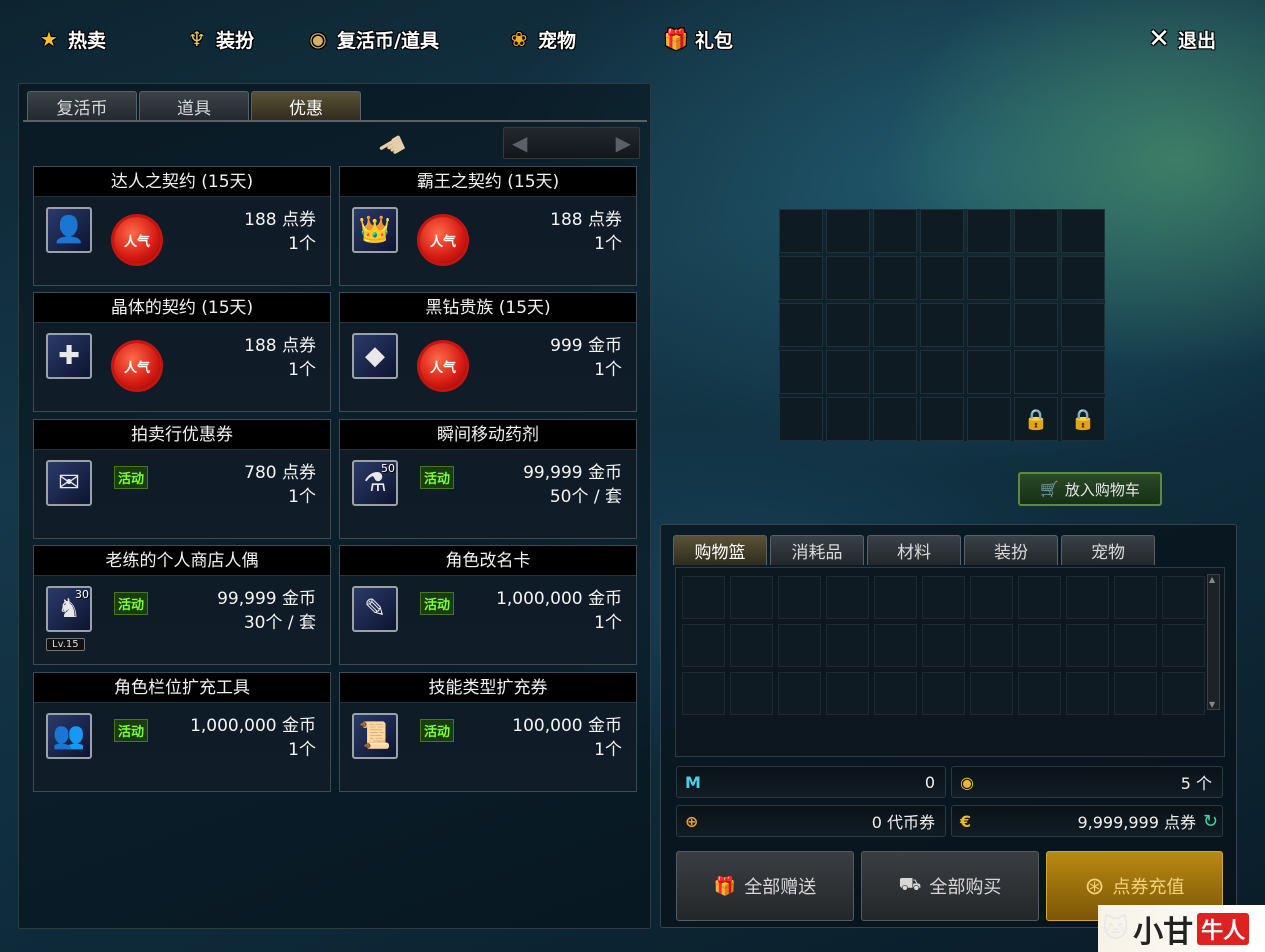 The image size is (1265, 952). I want to click on next-page-icon: ▶, so click(623, 143).